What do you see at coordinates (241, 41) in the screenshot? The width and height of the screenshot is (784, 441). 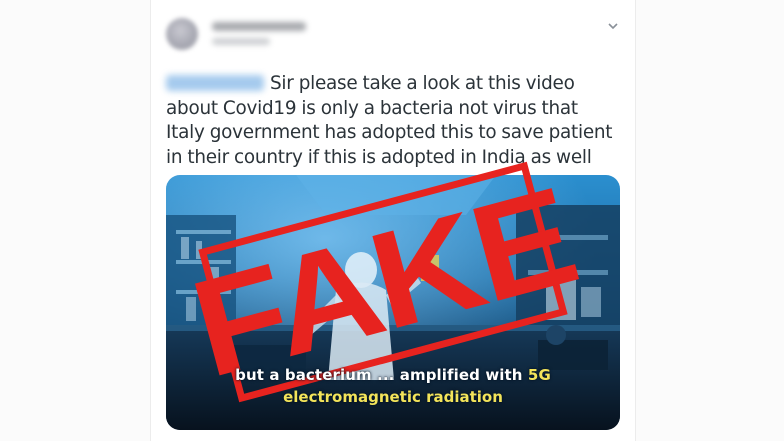 I see `author-handle-blurred` at bounding box center [241, 41].